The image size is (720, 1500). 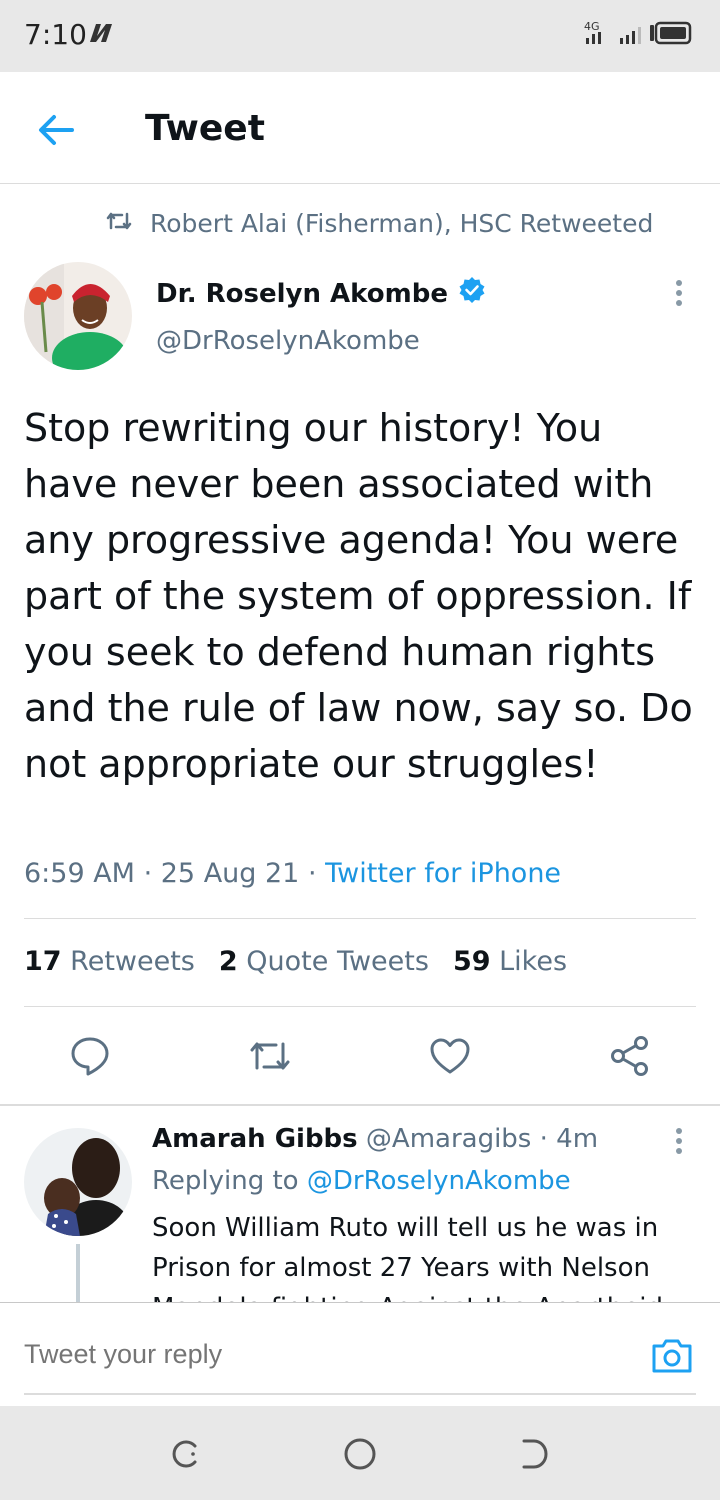 I want to click on reply-composer, so click(x=360, y=1354).